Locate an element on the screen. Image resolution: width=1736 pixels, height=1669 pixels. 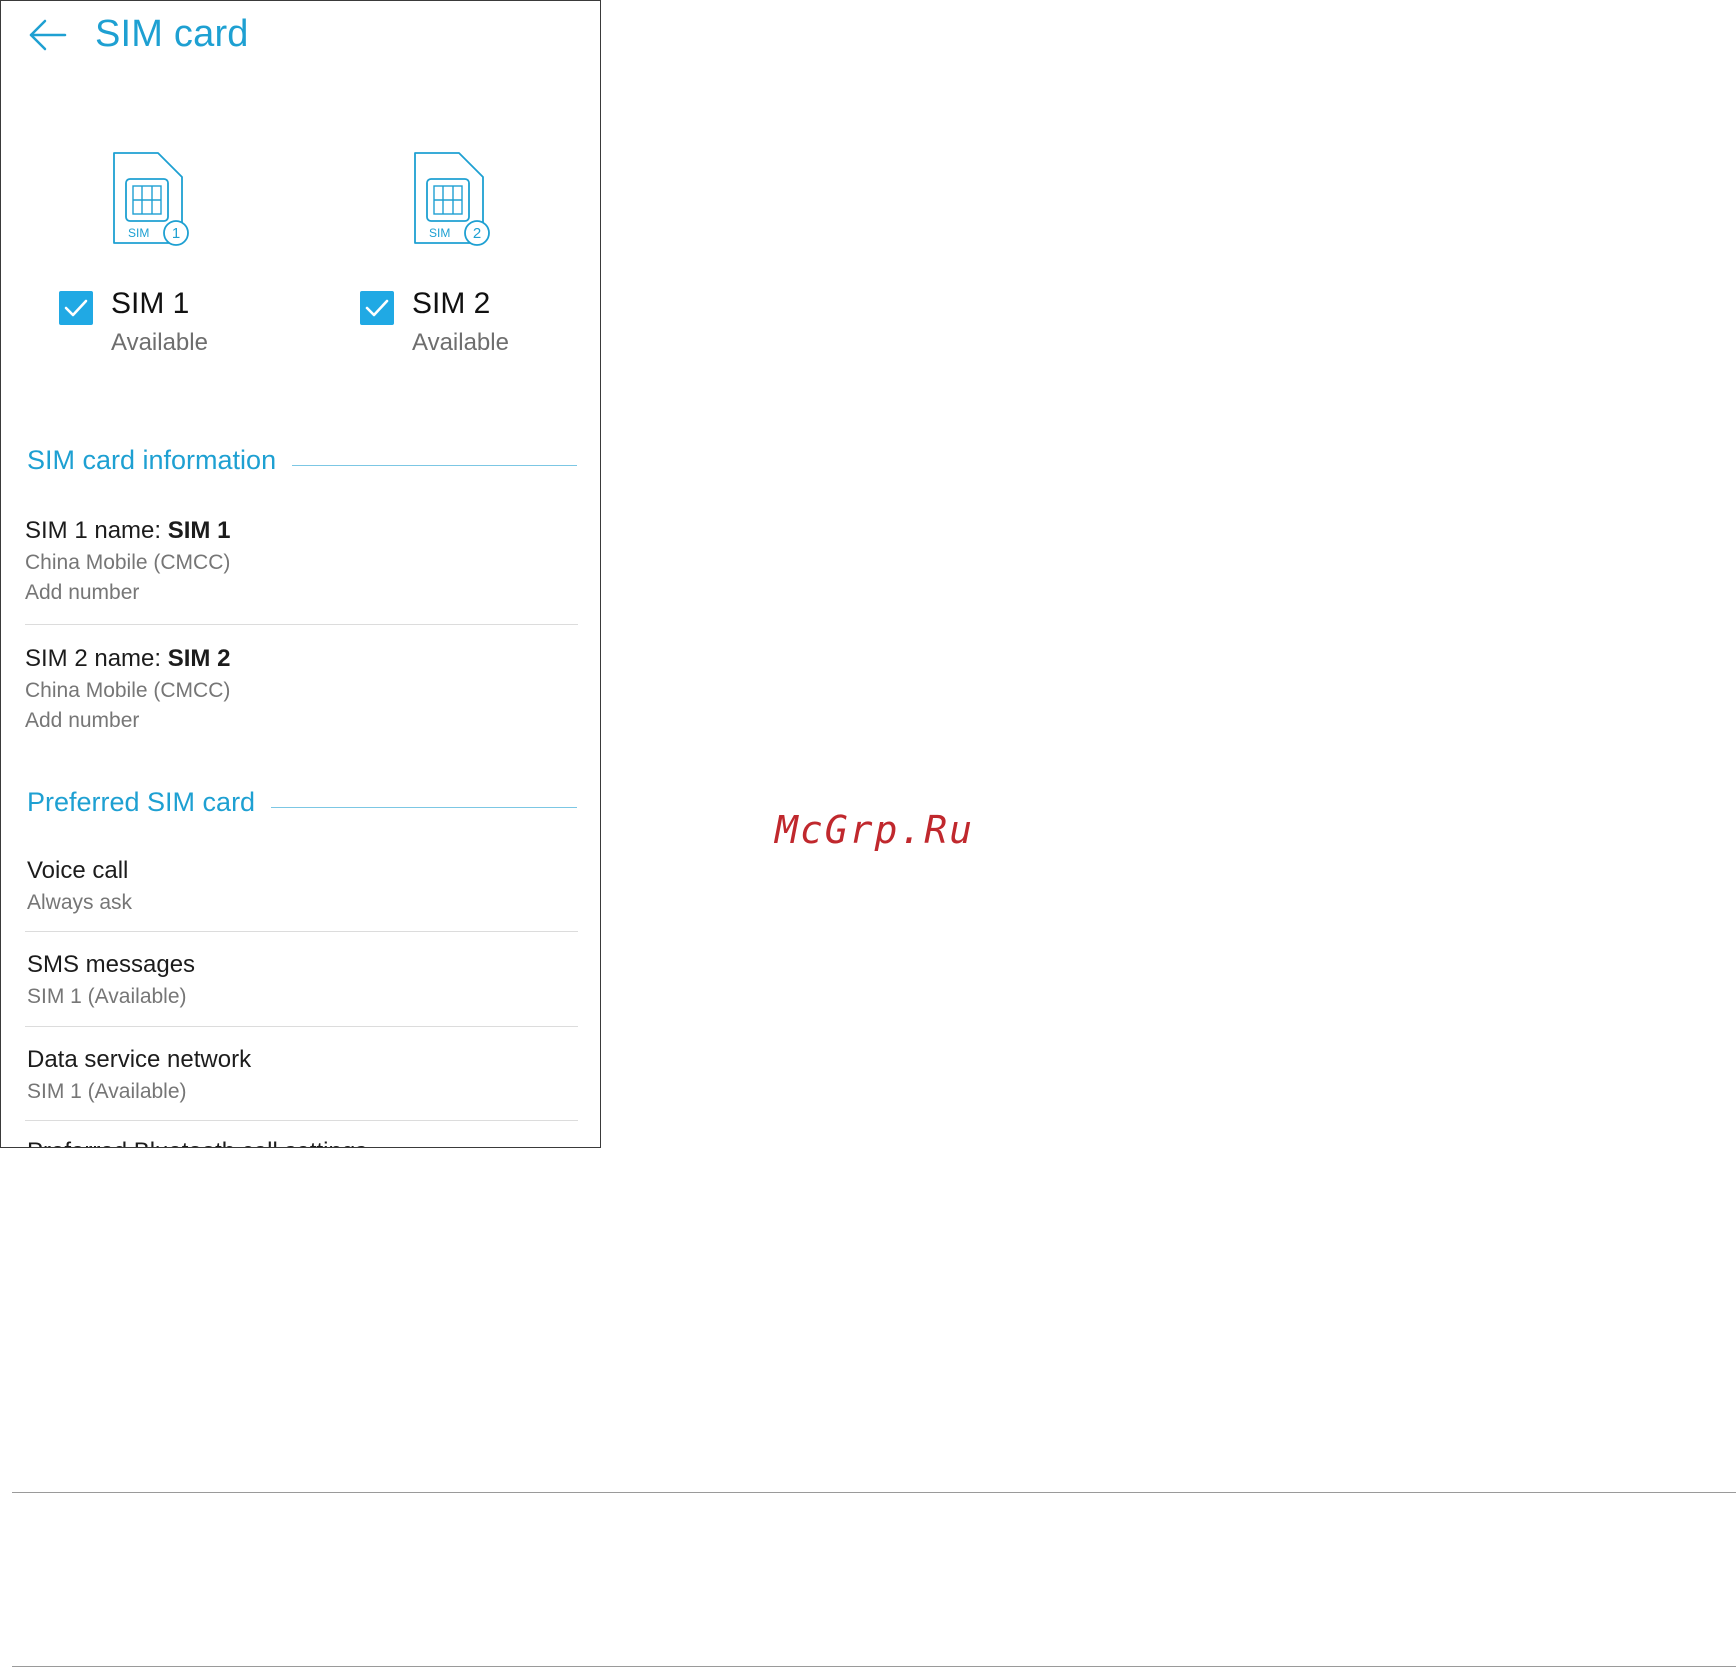
back-button is located at coordinates (48, 36).